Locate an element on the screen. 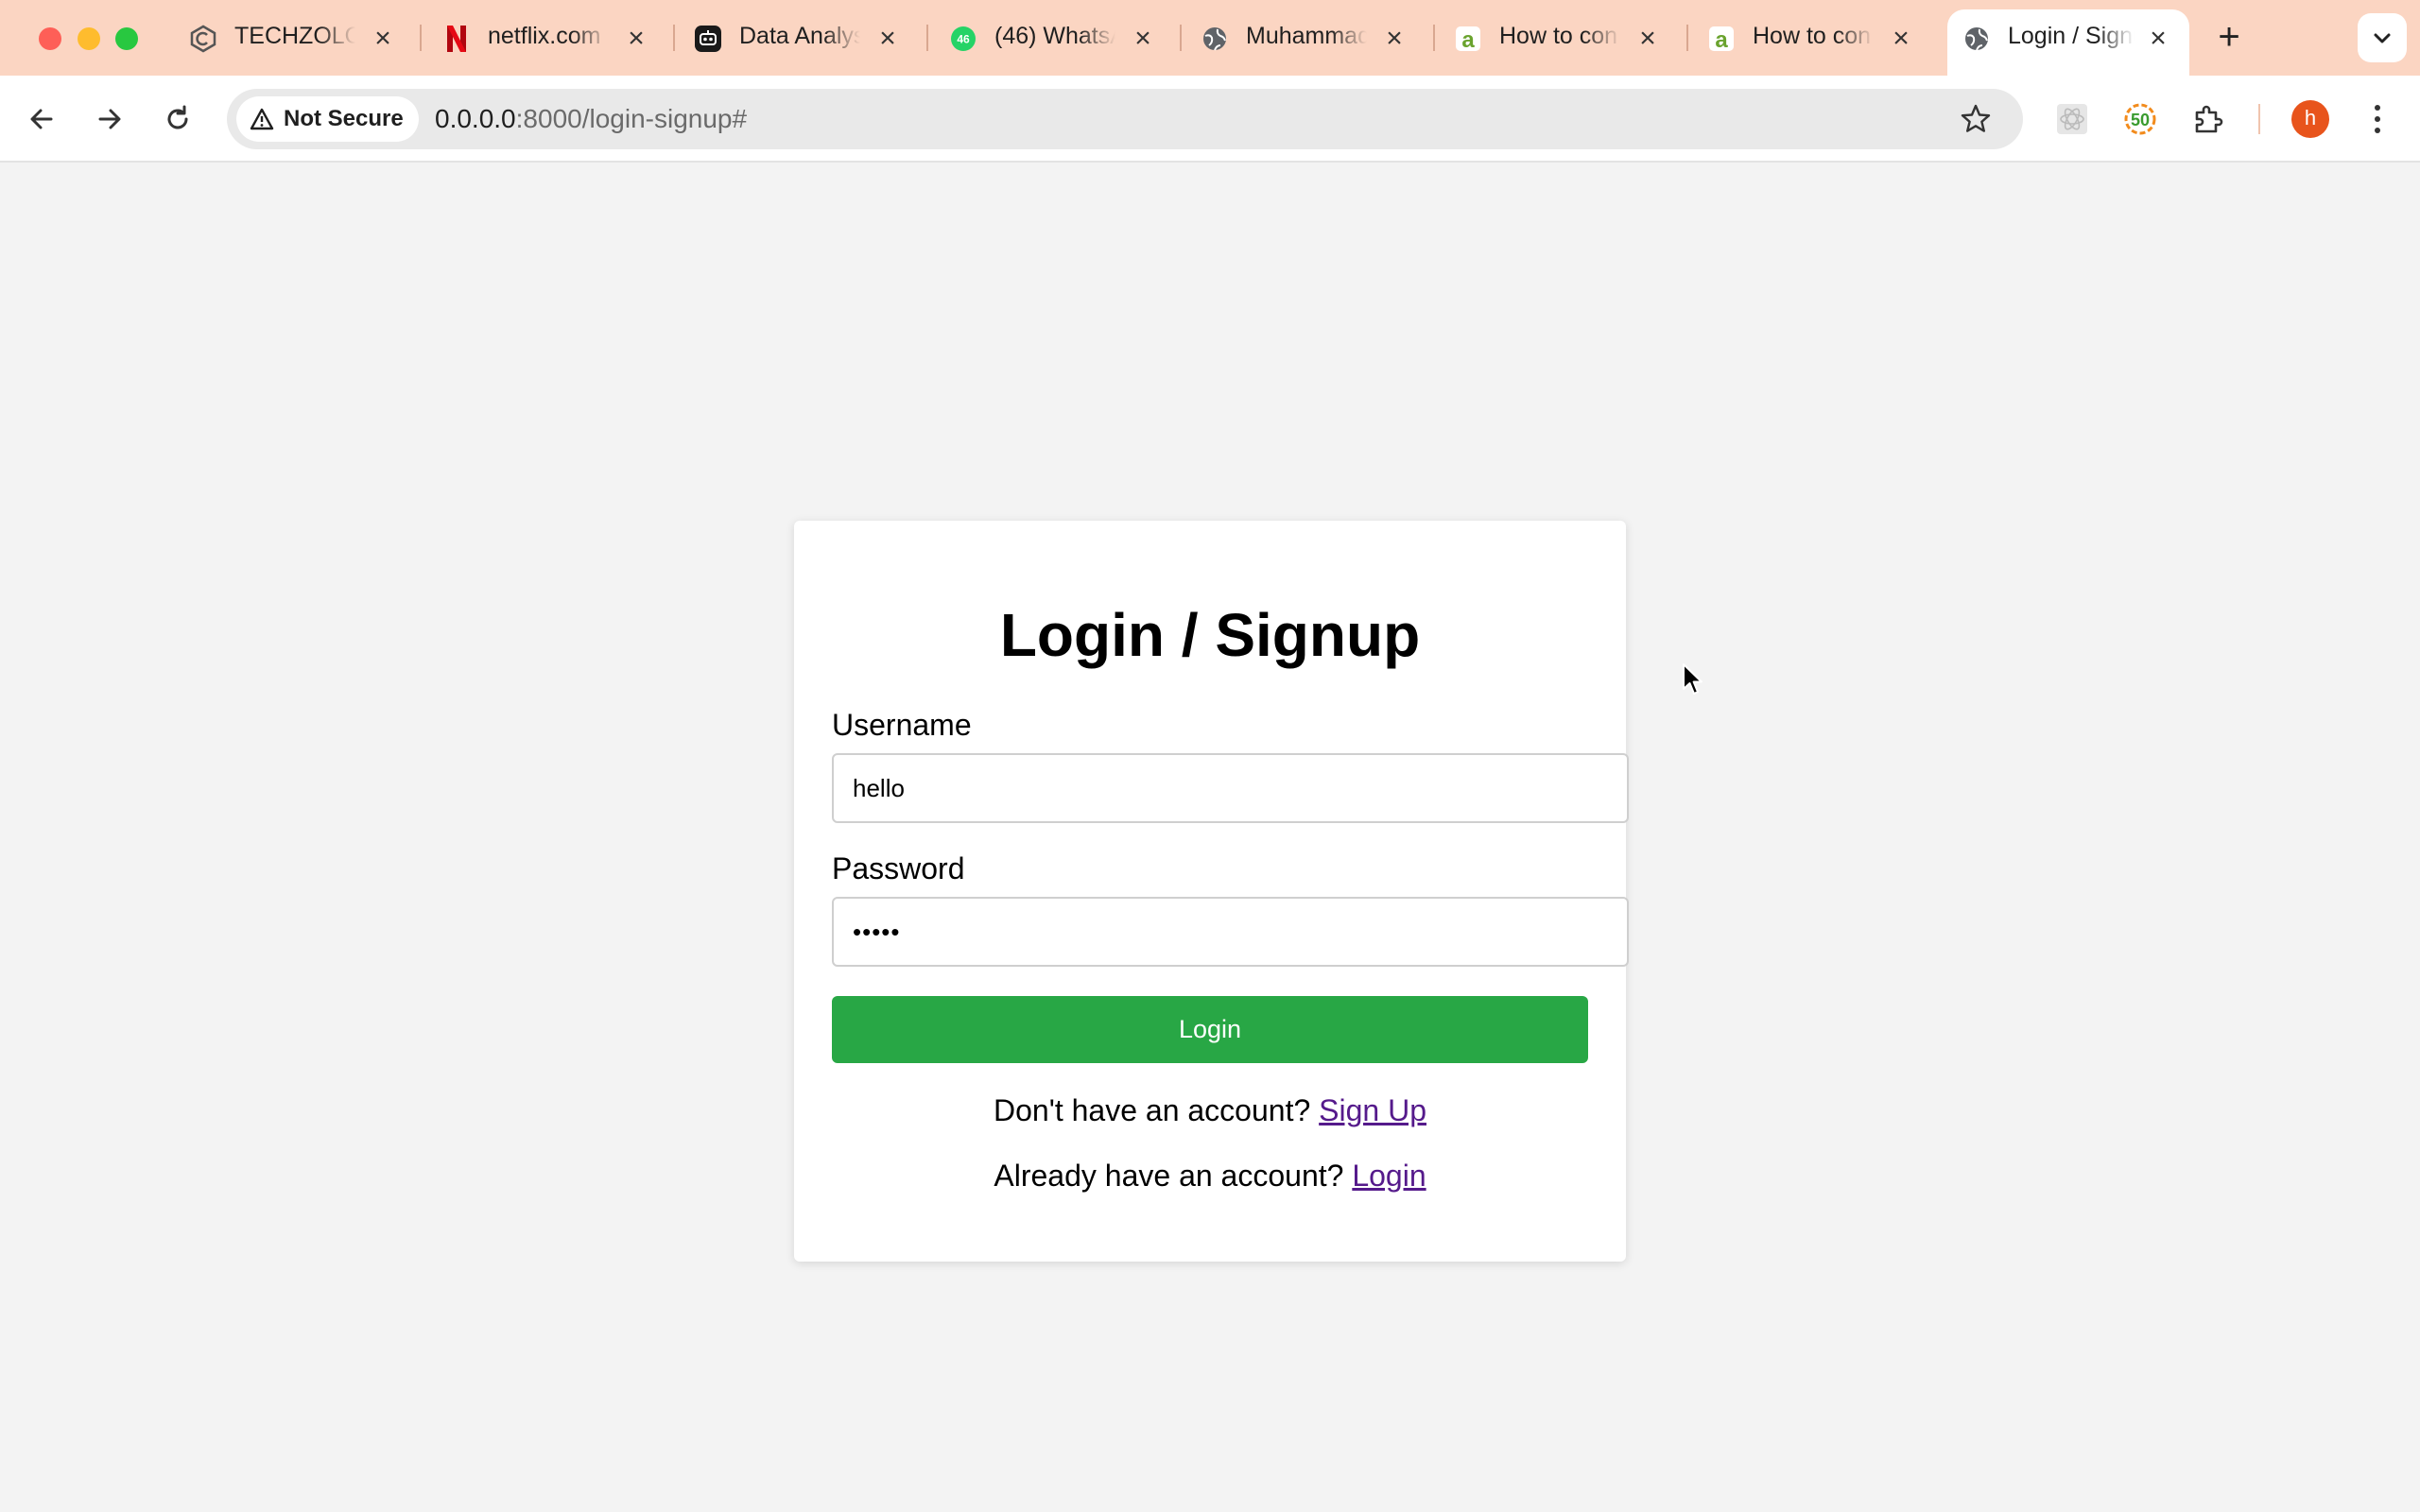  forward-arrow-icon is located at coordinates (109, 119).